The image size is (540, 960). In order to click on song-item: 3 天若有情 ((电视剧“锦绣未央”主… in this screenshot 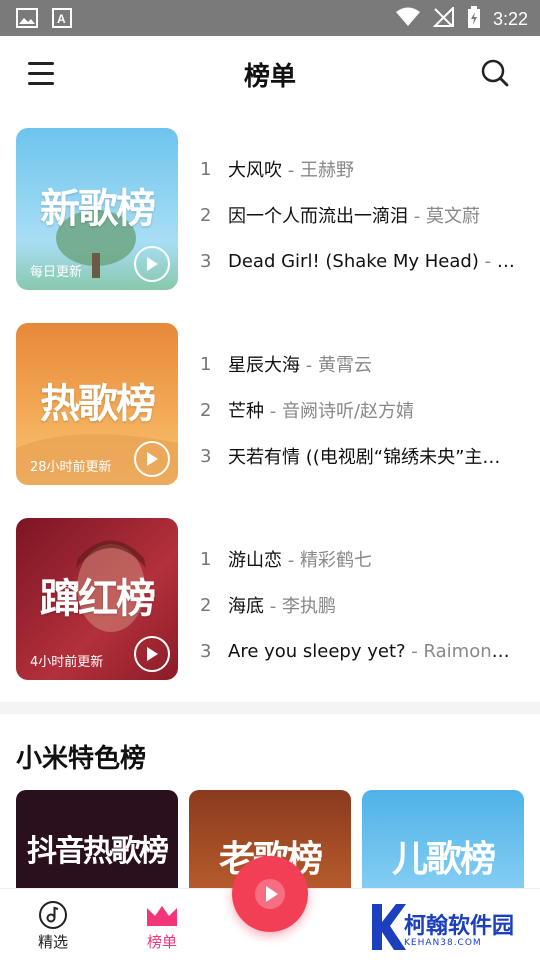, I will do `click(360, 456)`.